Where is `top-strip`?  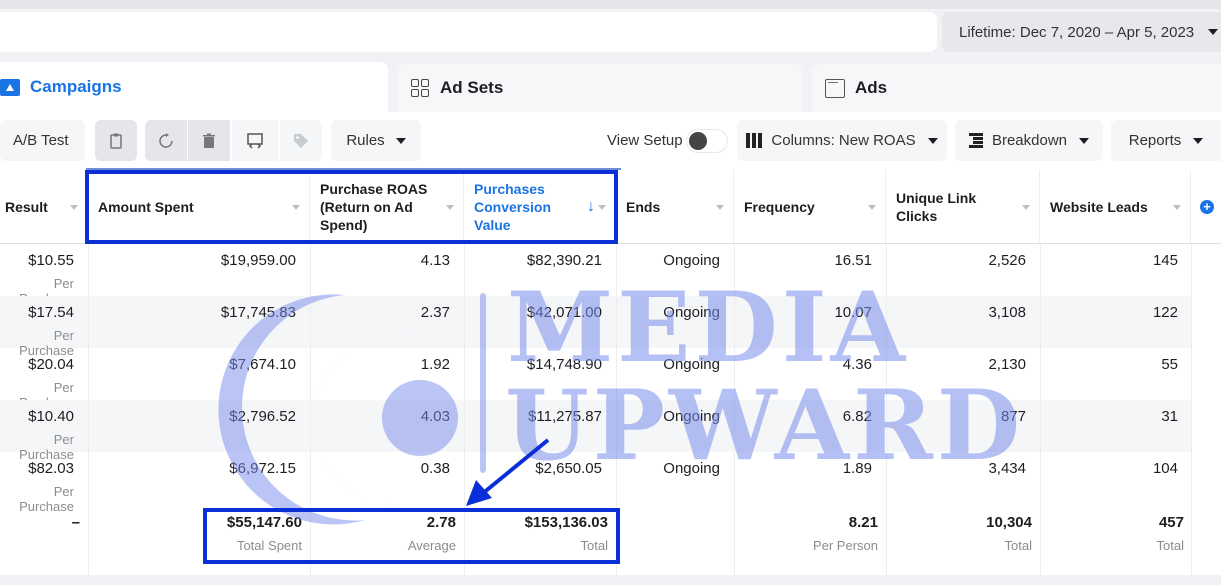
top-strip is located at coordinates (610, 4).